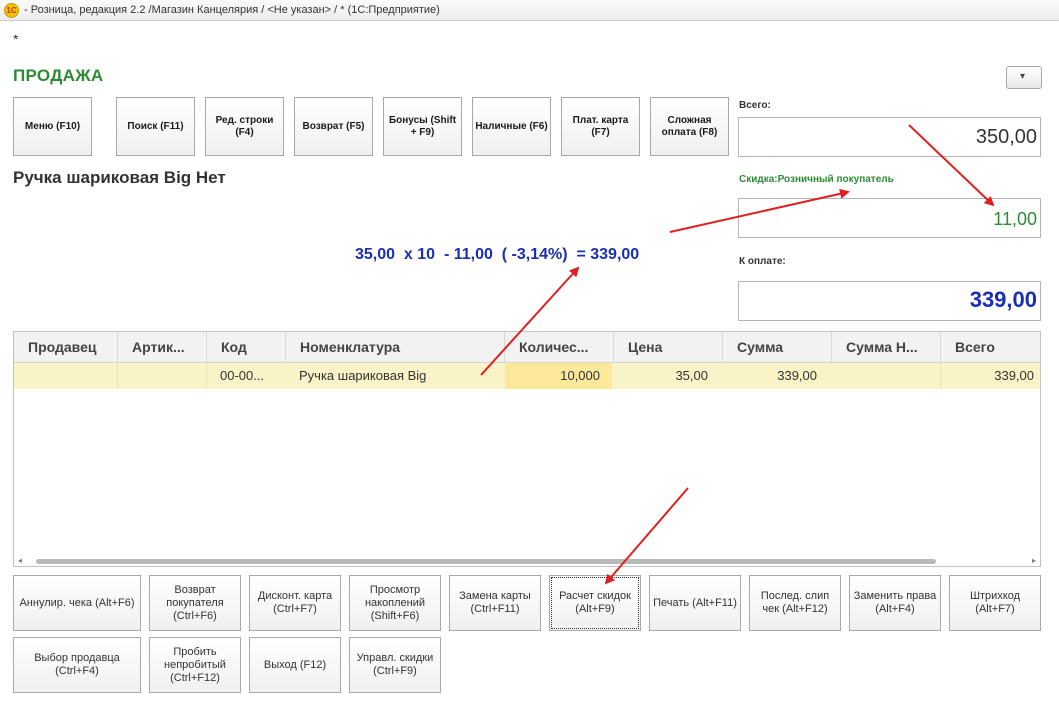 Image resolution: width=1059 pixels, height=720 pixels. Describe the element at coordinates (363, 375) in the screenshot. I see `cell-item: Ручка шариковая Big` at that location.